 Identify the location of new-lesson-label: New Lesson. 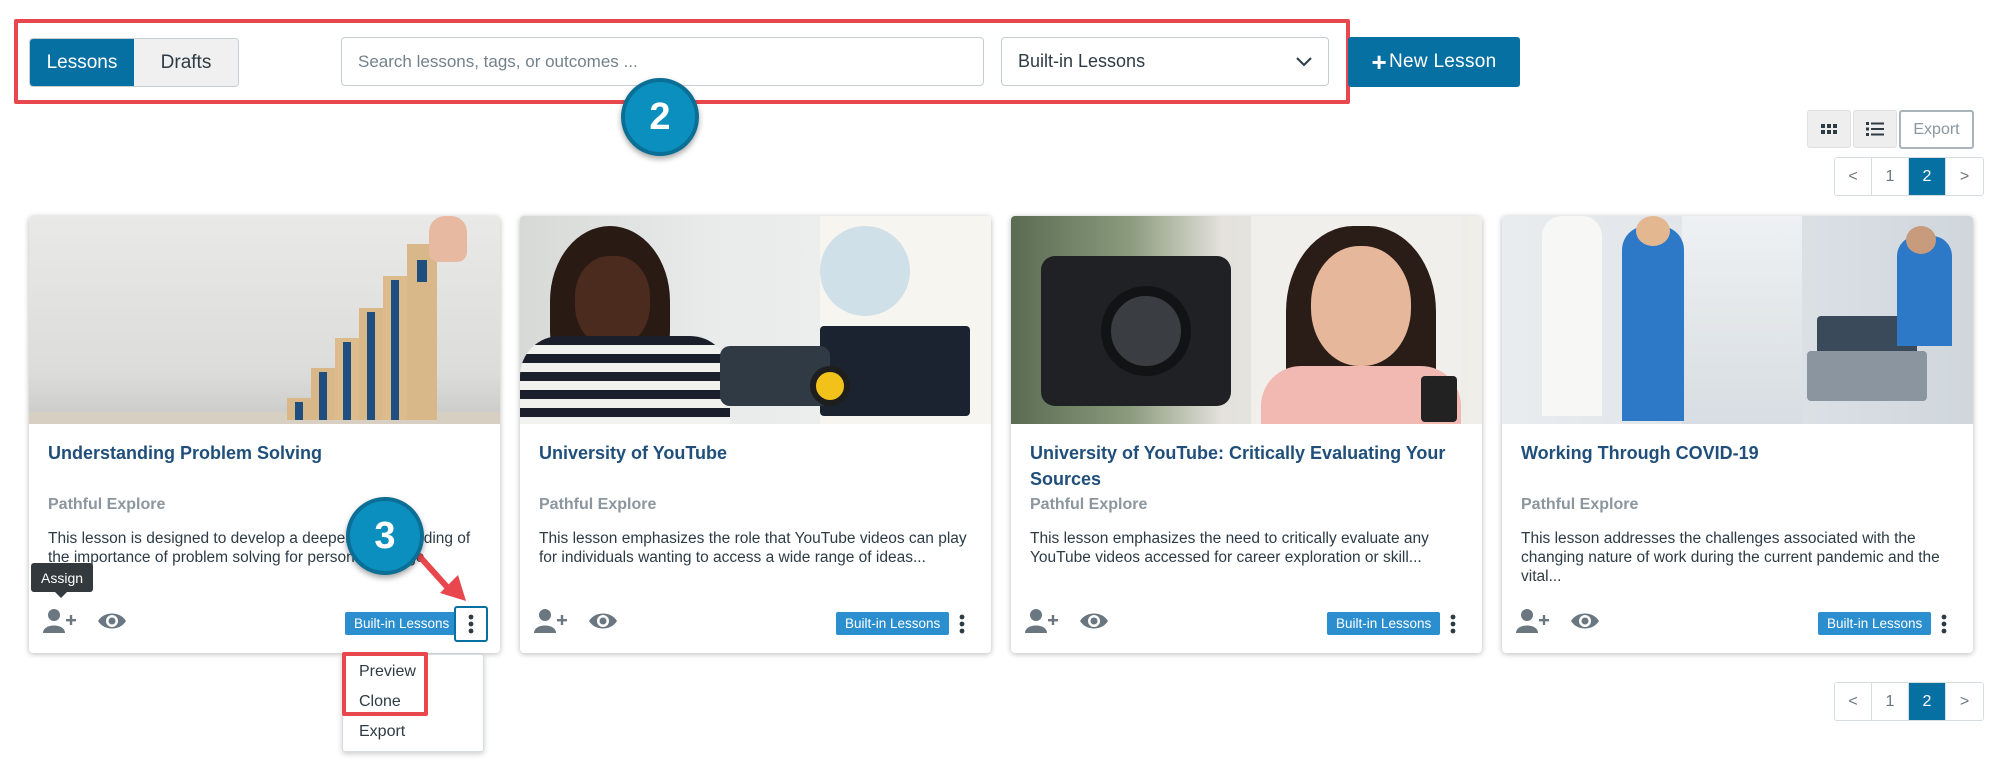
(1442, 61).